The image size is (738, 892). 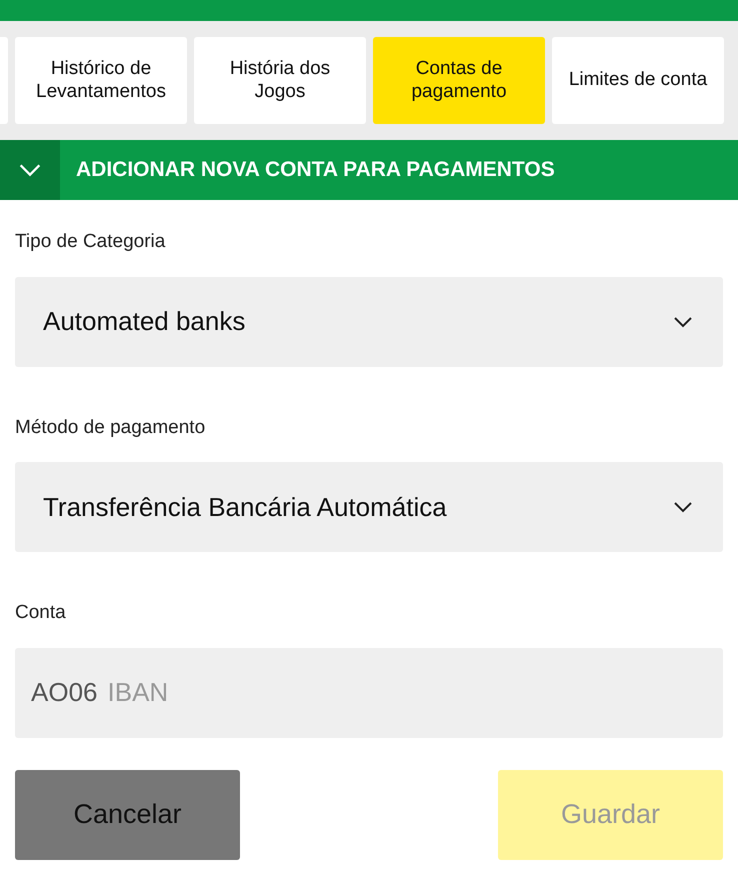 I want to click on cancel-button: Cancelar, so click(x=127, y=815).